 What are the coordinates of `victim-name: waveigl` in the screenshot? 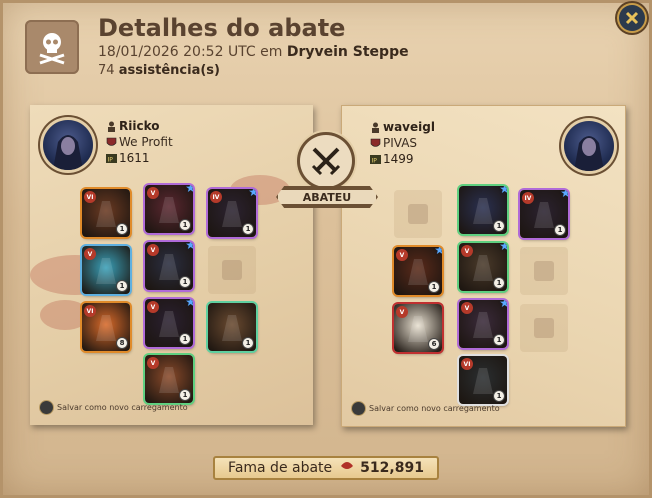 It's located at (402, 127).